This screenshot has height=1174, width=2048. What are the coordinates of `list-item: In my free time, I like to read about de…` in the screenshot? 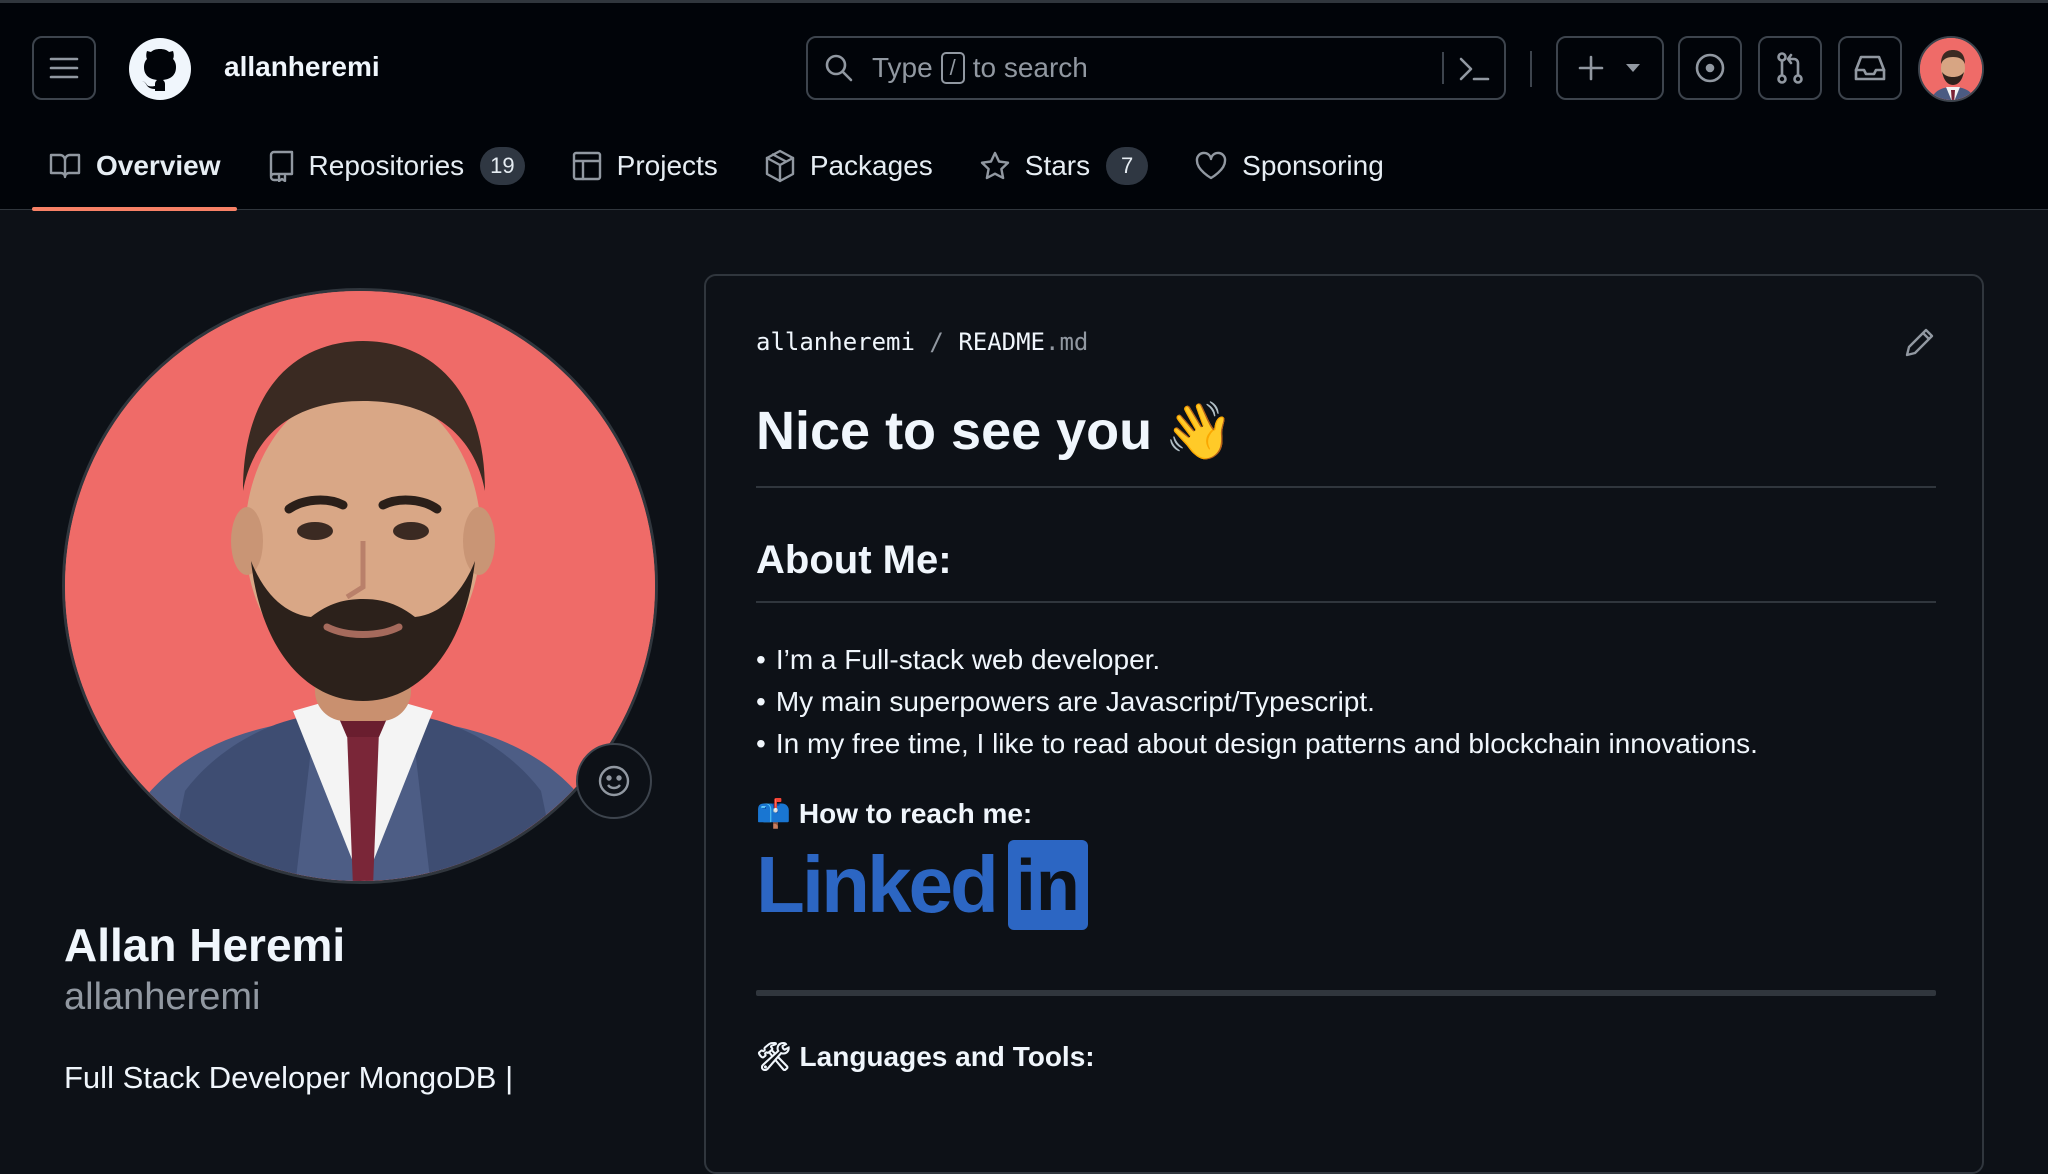 It's located at (1346, 744).